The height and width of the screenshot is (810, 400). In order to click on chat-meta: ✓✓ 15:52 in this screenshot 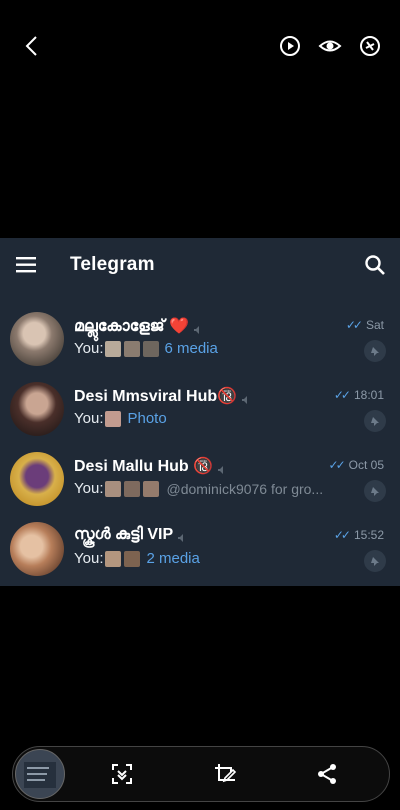, I will do `click(359, 535)`.